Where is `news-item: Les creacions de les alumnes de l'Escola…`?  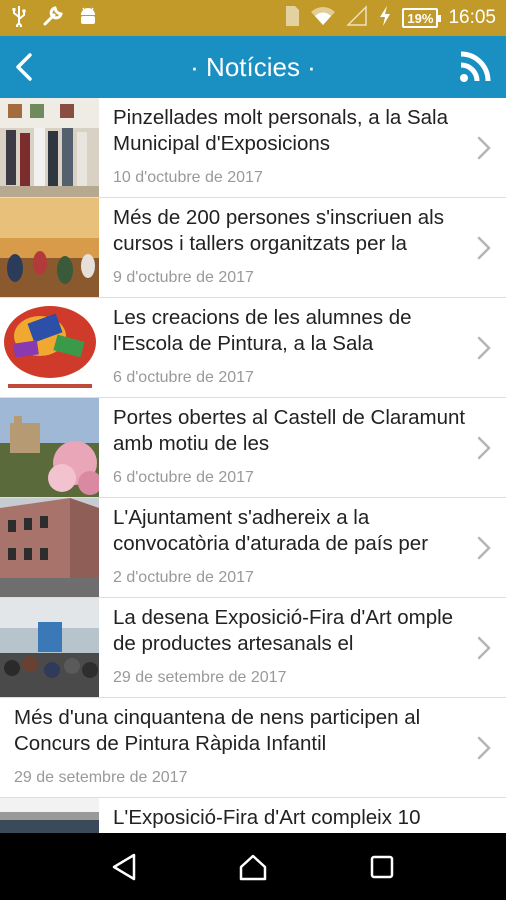
news-item: Les creacions de les alumnes de l'Escola… is located at coordinates (253, 348).